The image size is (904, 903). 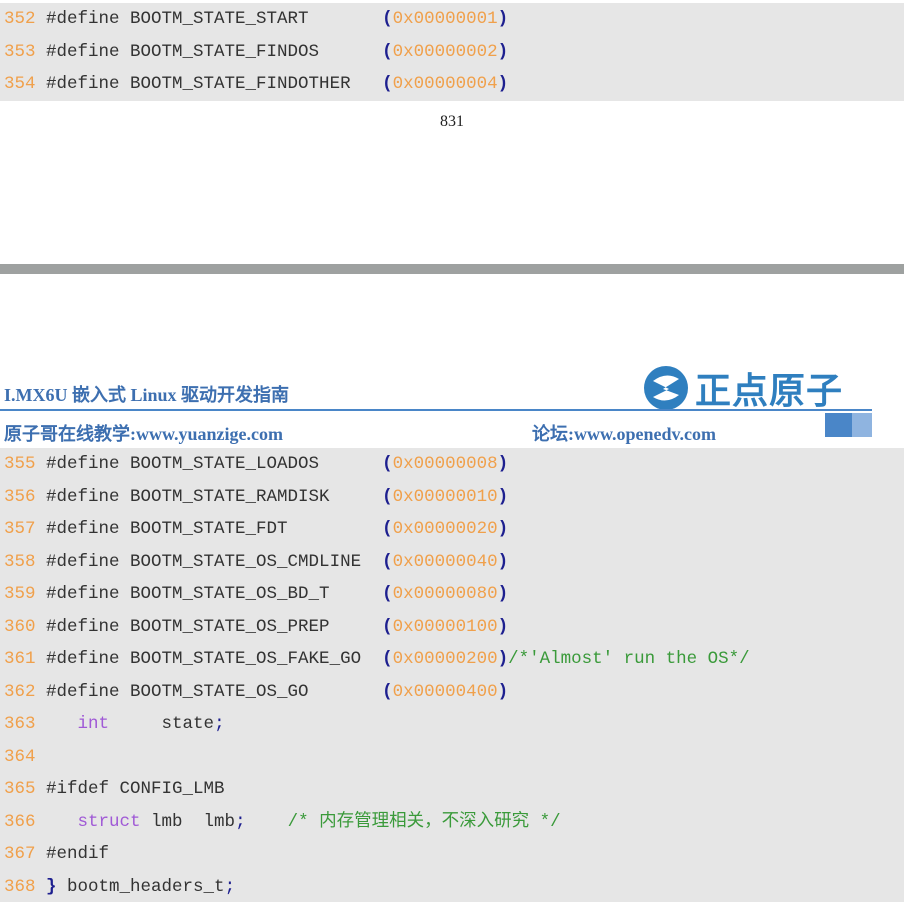 What do you see at coordinates (46, 887) in the screenshot?
I see `code-brace: }` at bounding box center [46, 887].